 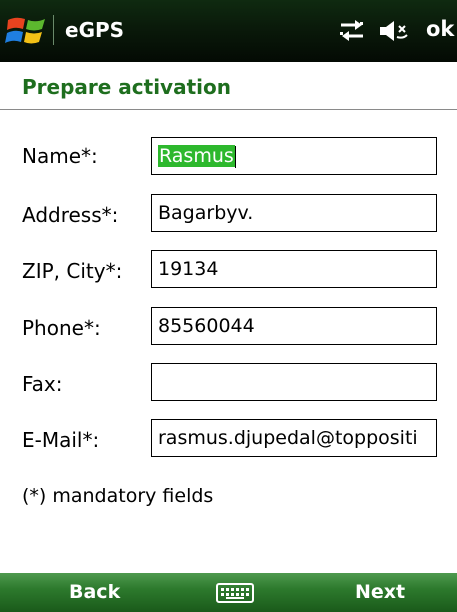 I want to click on name-field: Rasmus, so click(x=294, y=156).